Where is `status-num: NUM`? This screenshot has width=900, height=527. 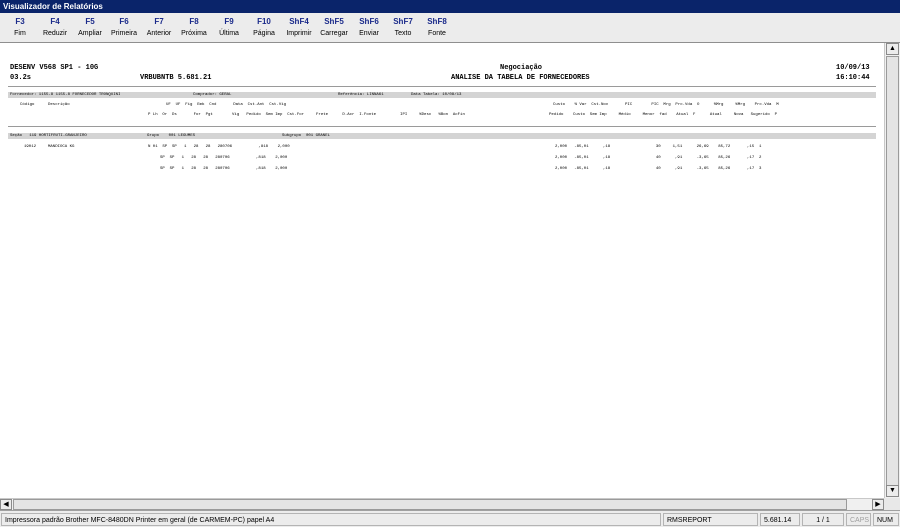 status-num: NUM is located at coordinates (886, 519).